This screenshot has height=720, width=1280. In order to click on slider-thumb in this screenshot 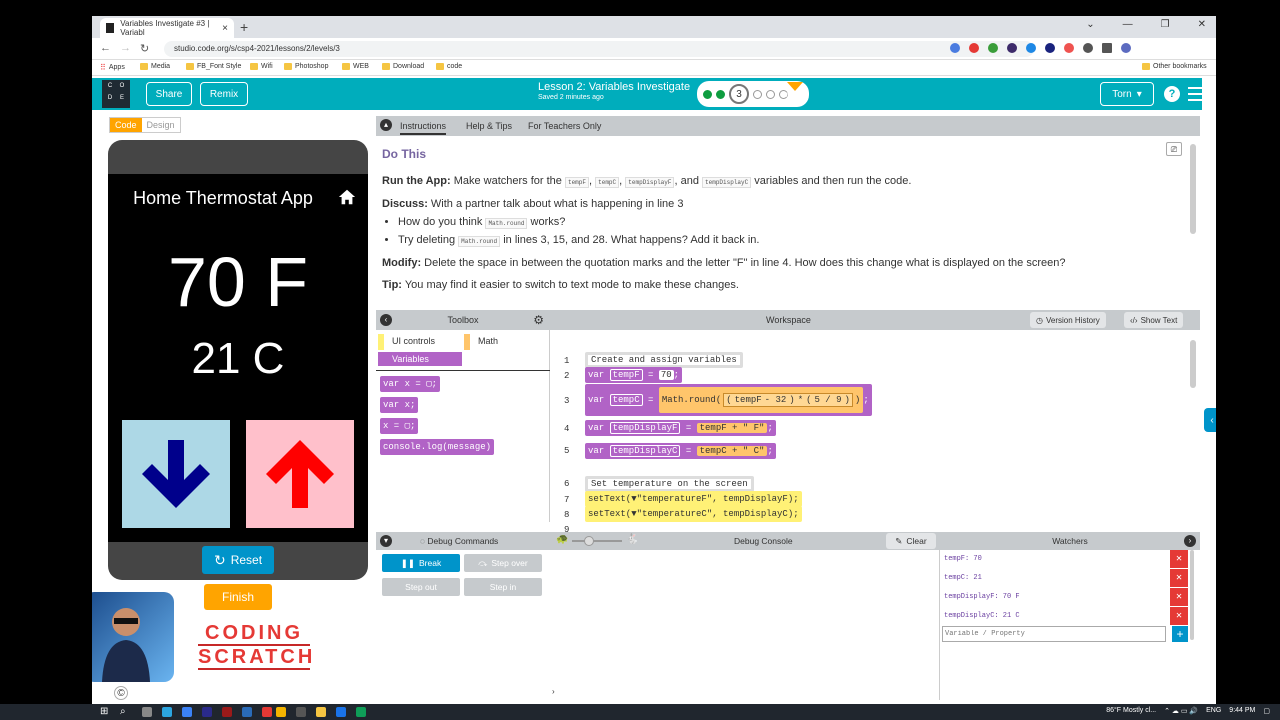, I will do `click(589, 541)`.